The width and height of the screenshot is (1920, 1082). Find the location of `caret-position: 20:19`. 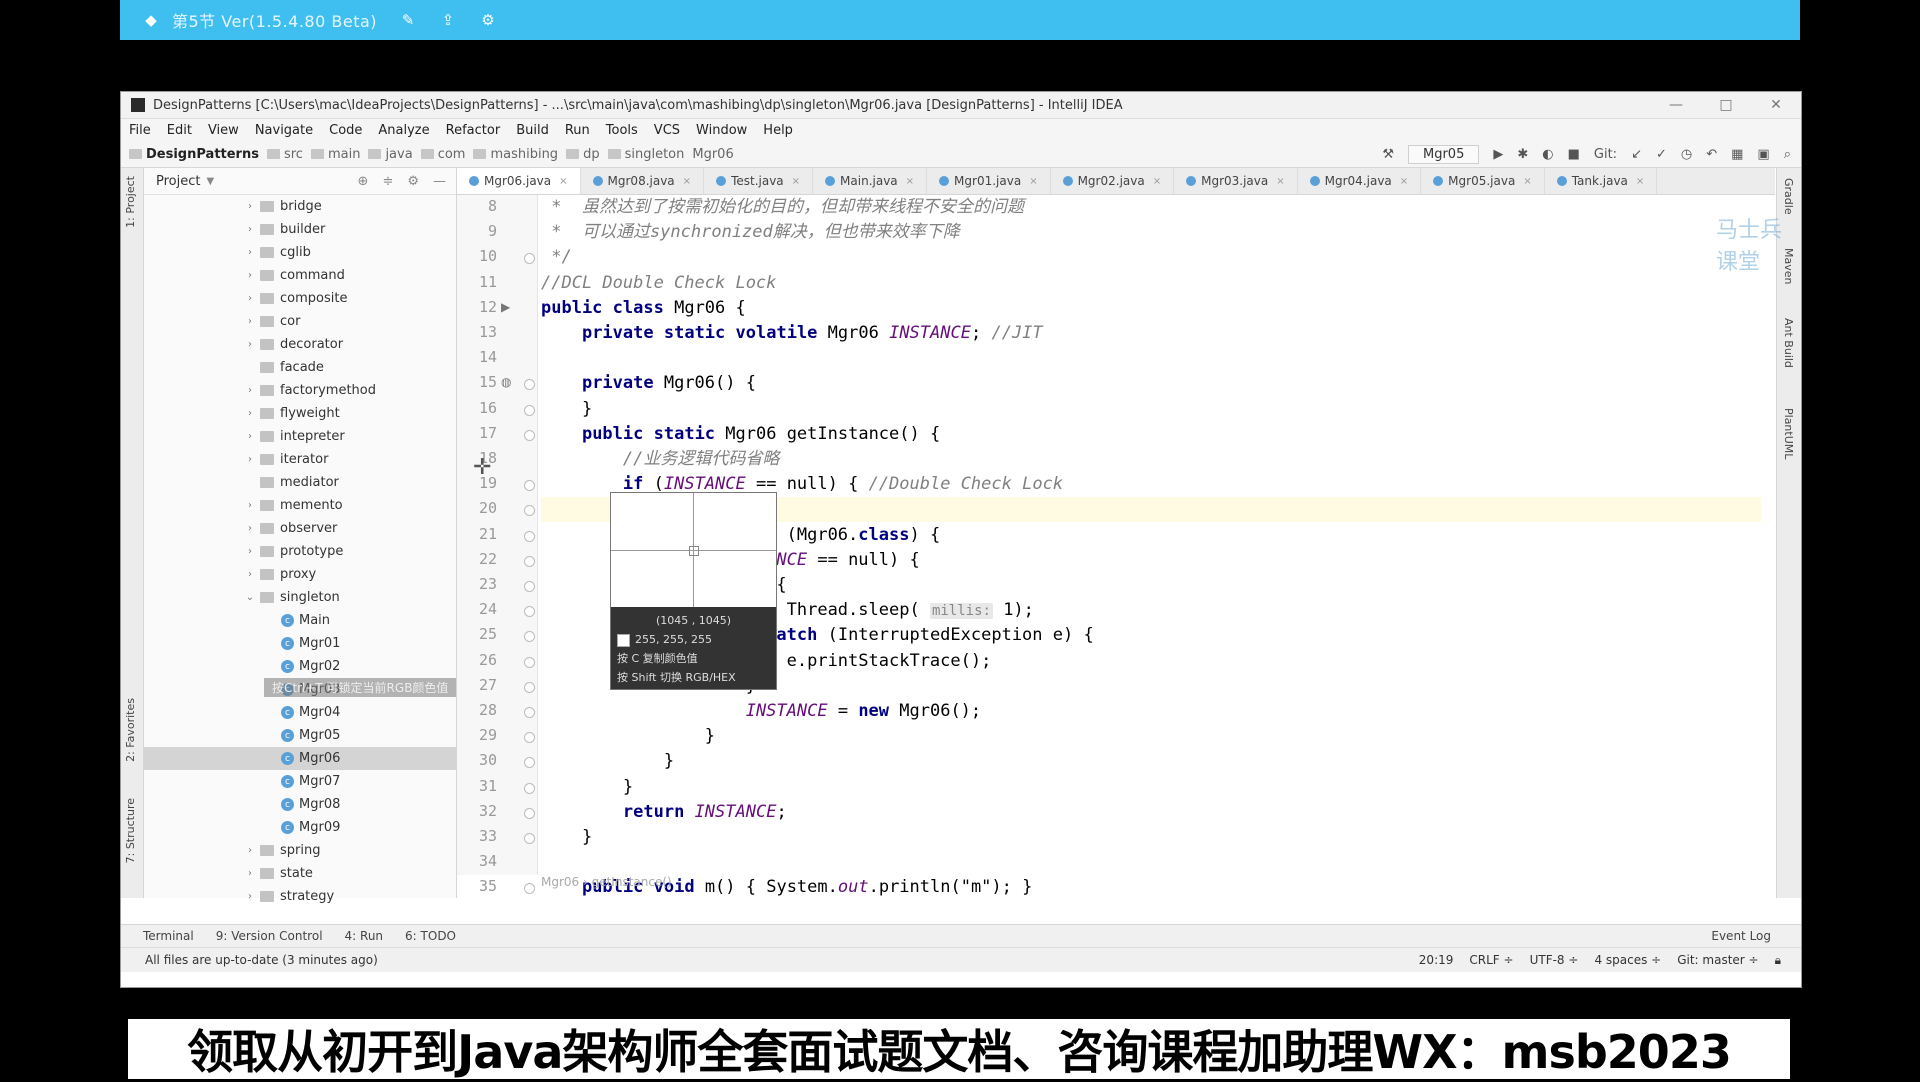

caret-position: 20:19 is located at coordinates (1436, 960).